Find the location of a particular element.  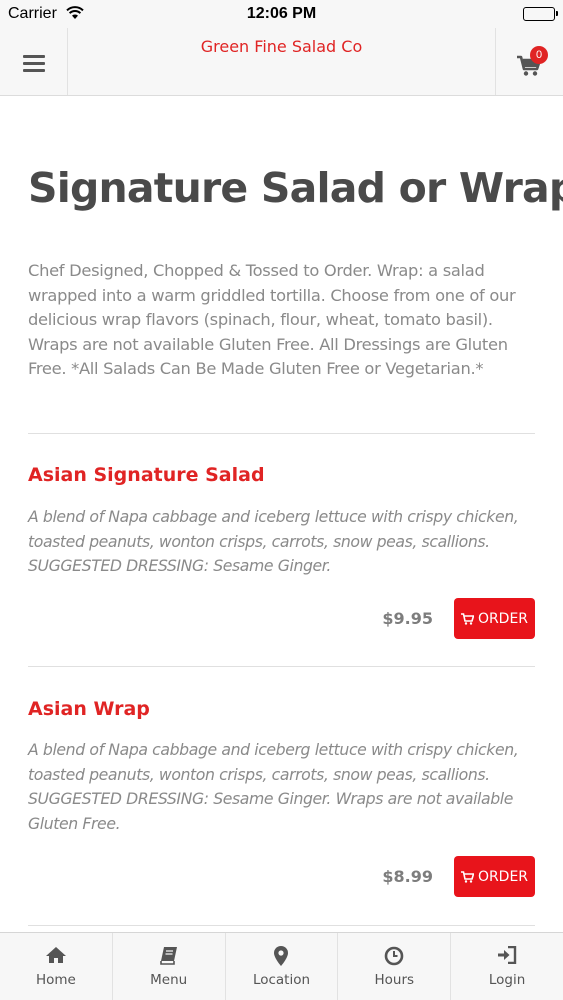

restaurant-name: Green Fine Salad Co is located at coordinates (281, 46).